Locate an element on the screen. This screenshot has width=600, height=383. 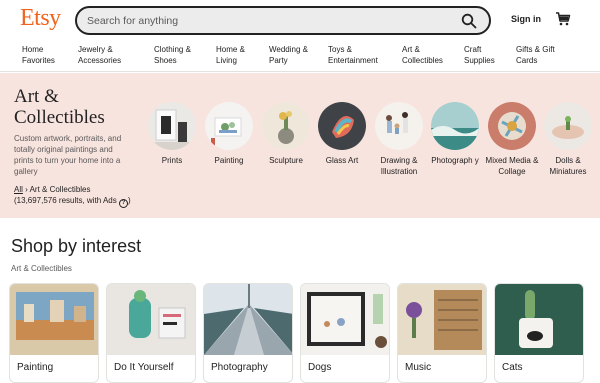
search-input is located at coordinates (267, 20).